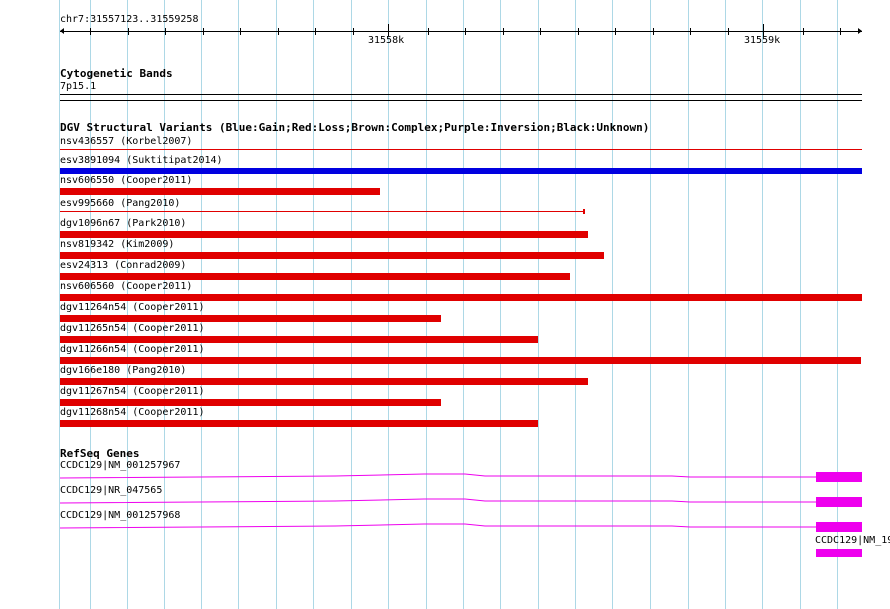  What do you see at coordinates (99, 454) in the screenshot?
I see `refseq-track-title: RefSeq Genes` at bounding box center [99, 454].